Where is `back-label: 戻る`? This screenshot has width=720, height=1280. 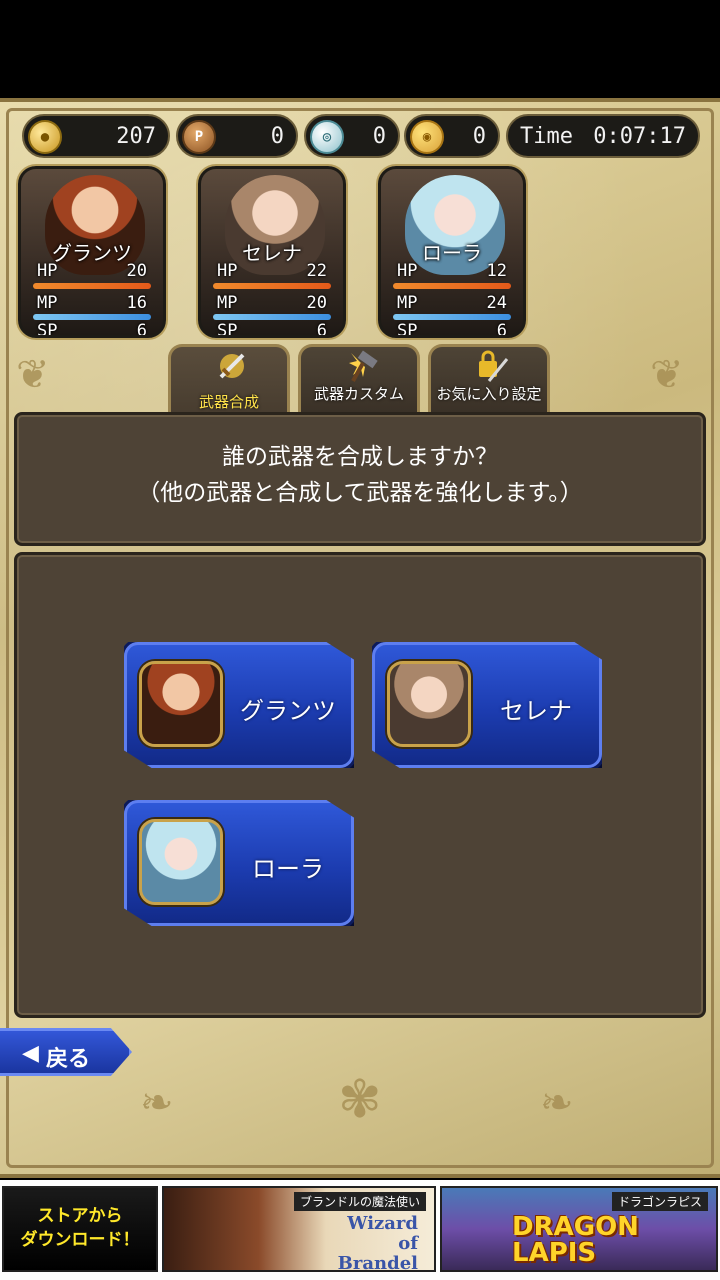
back-label: 戻る is located at coordinates (68, 1059).